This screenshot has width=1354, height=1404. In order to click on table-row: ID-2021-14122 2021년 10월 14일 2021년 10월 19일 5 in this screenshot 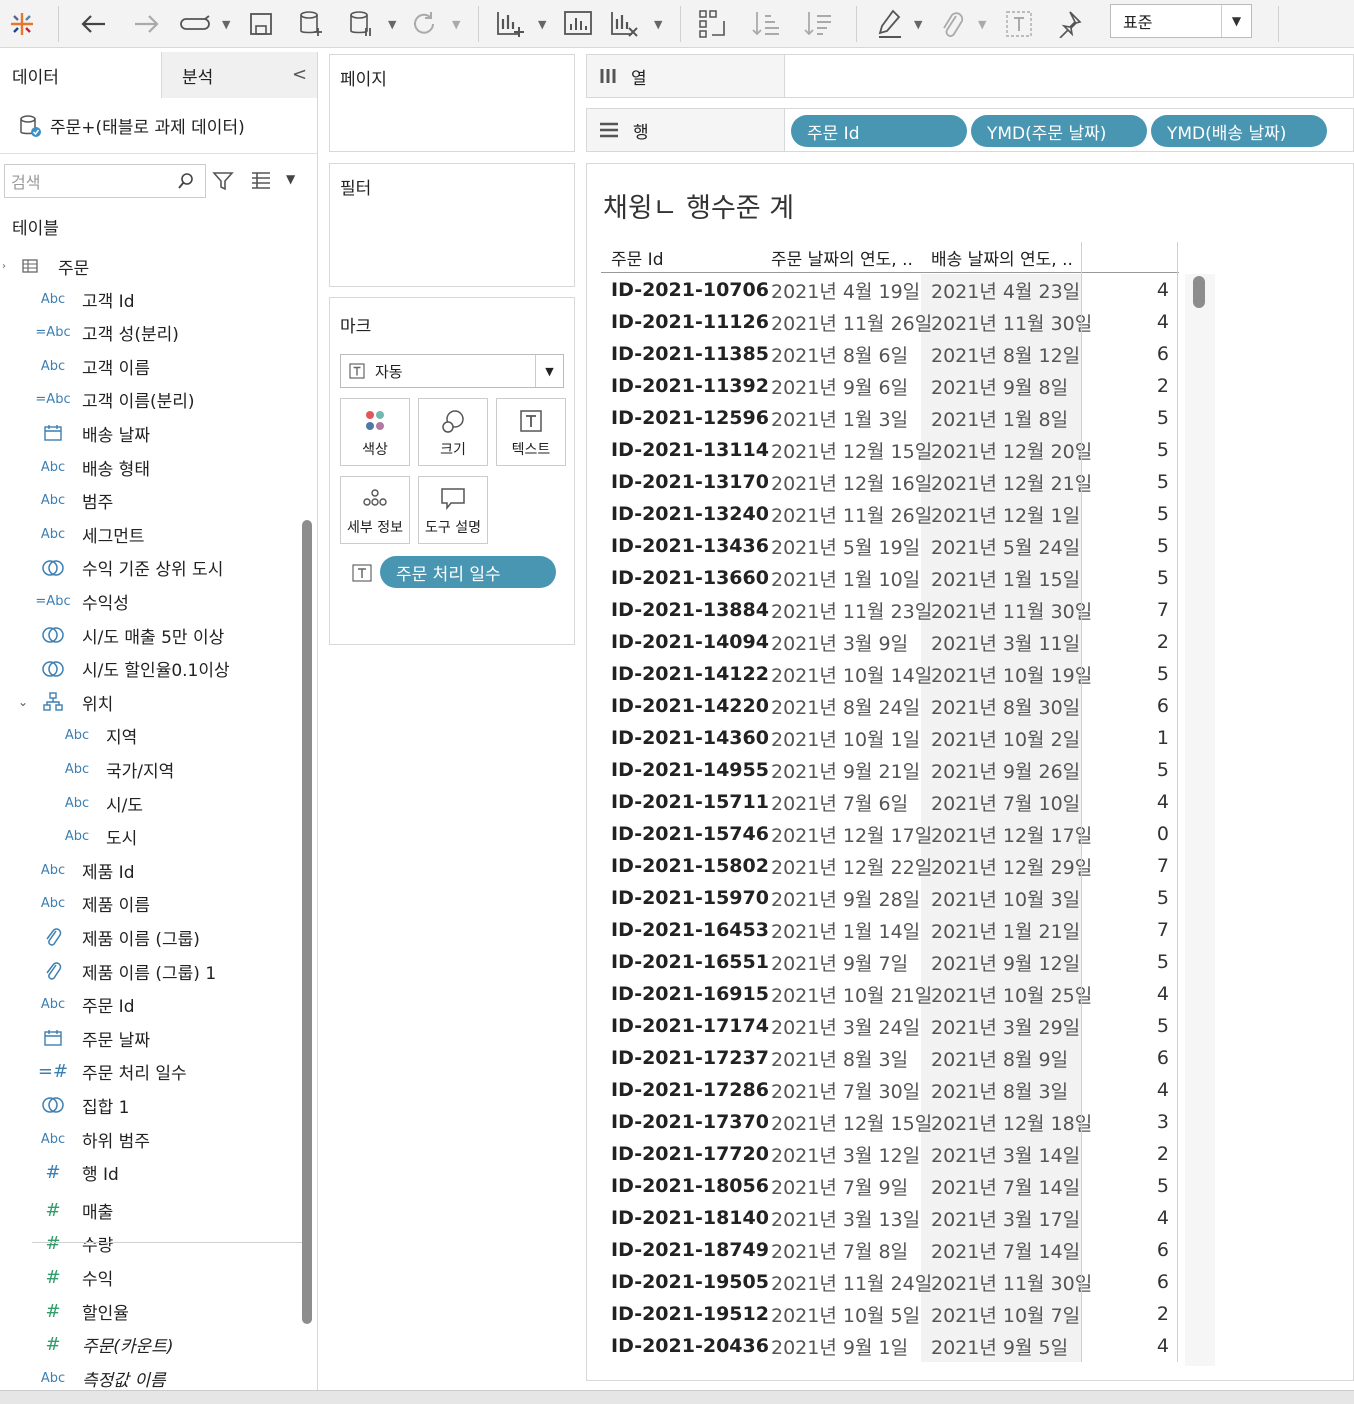, I will do `click(890, 674)`.